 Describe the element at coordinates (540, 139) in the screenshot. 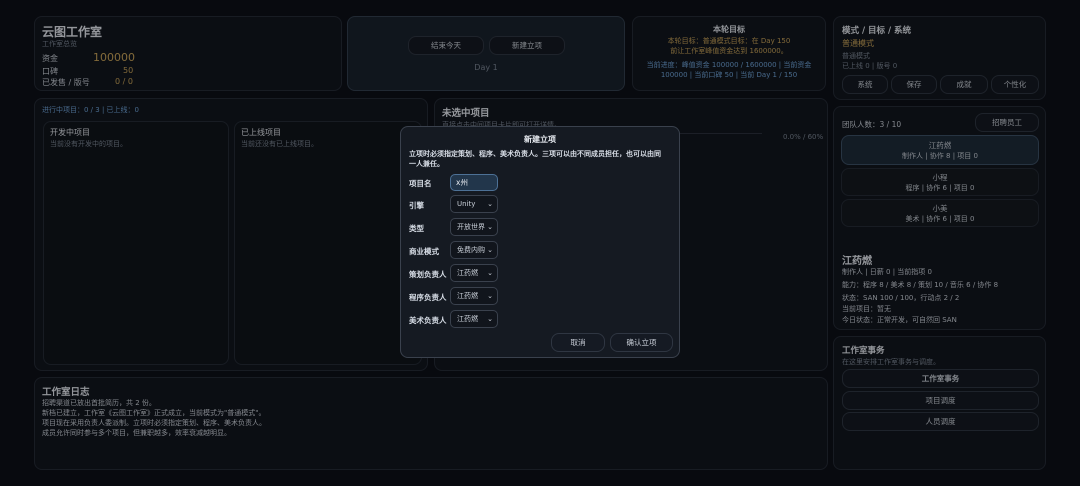

I see `dialog-title: 新建立项` at that location.